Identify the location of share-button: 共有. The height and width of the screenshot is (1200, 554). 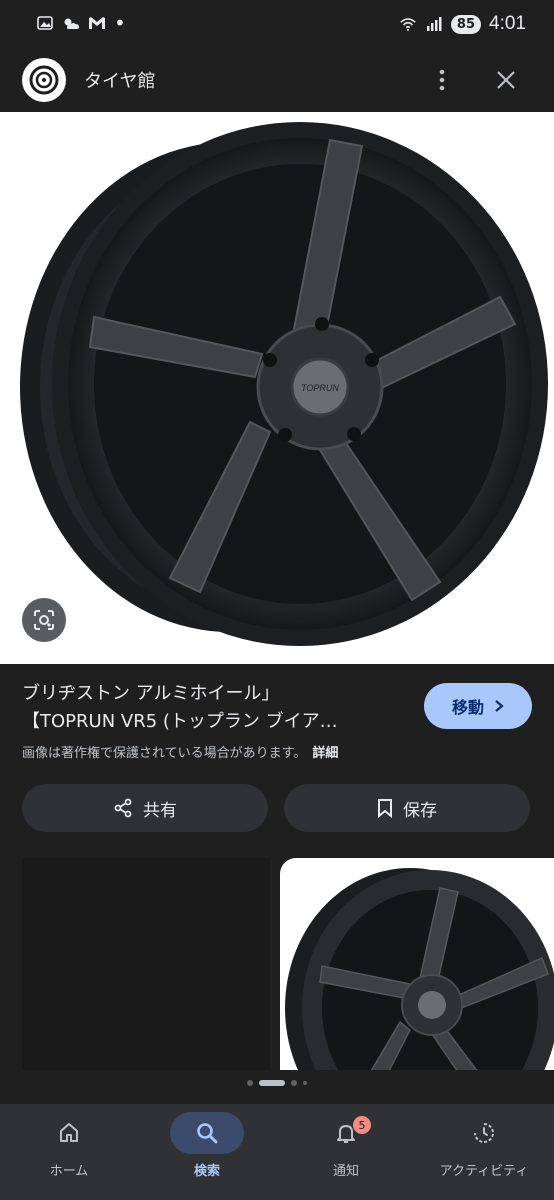
(145, 808).